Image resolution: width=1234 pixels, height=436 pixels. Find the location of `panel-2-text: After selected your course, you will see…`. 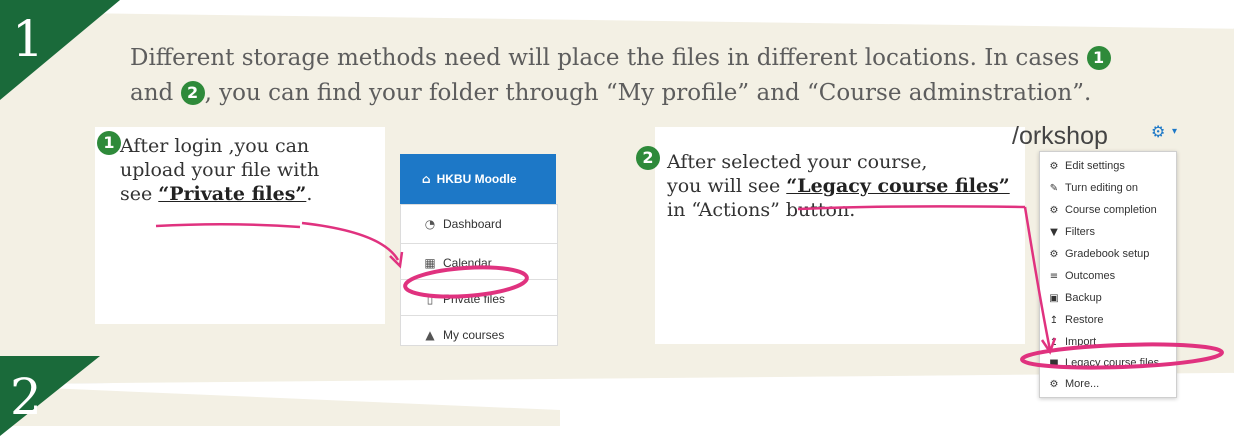

panel-2-text: After selected your course, you will see… is located at coordinates (838, 186).